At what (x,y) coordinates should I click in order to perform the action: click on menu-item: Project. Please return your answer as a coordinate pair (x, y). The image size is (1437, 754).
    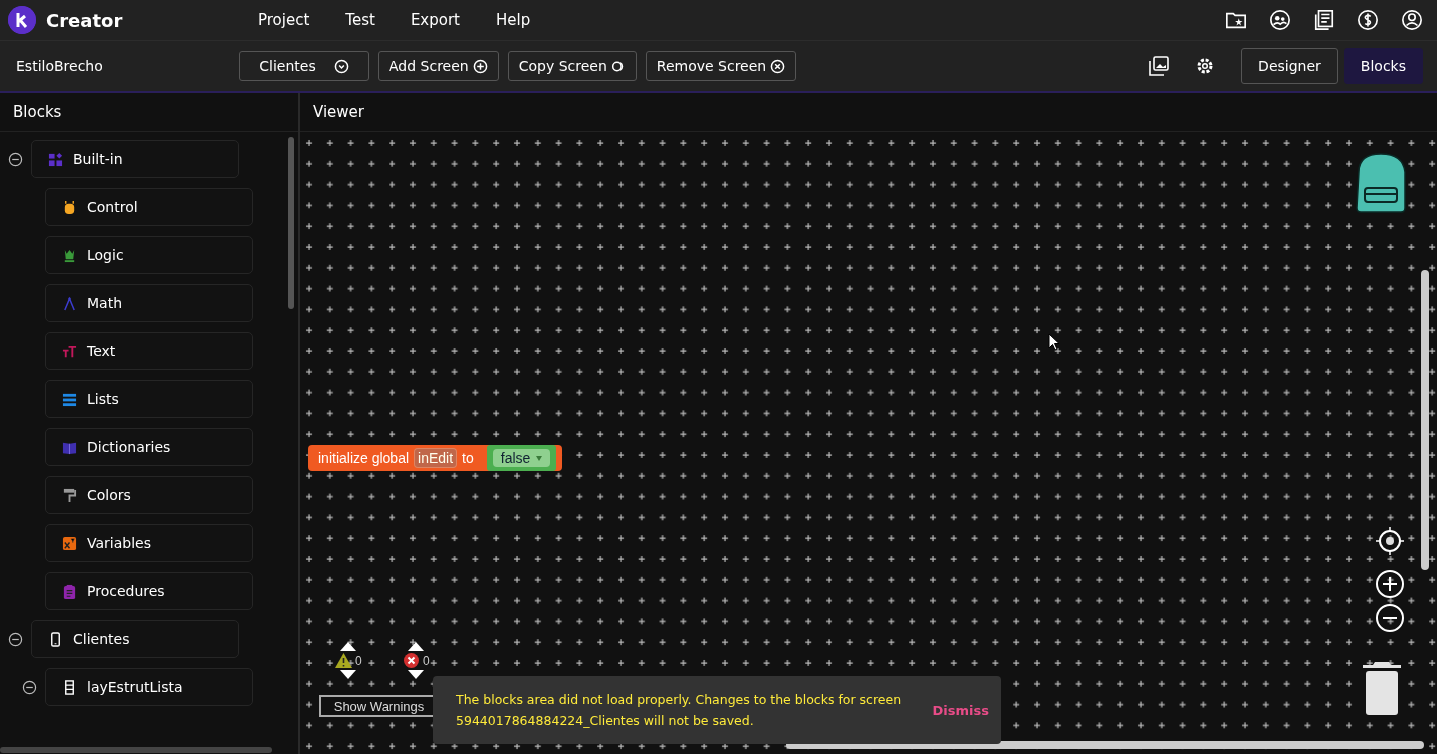
    Looking at the image, I should click on (284, 20).